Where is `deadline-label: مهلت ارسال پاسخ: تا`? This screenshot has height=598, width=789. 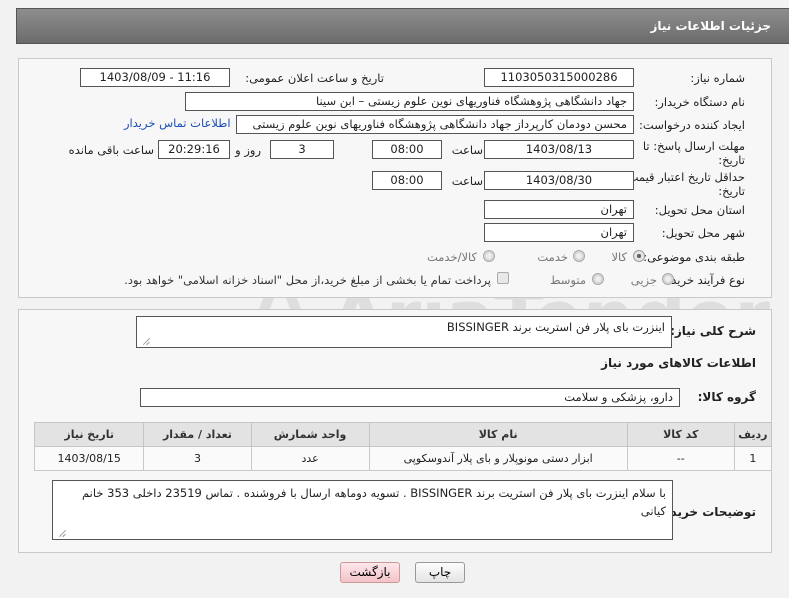
deadline-label: مهلت ارسال پاسخ: تا is located at coordinates (693, 146).